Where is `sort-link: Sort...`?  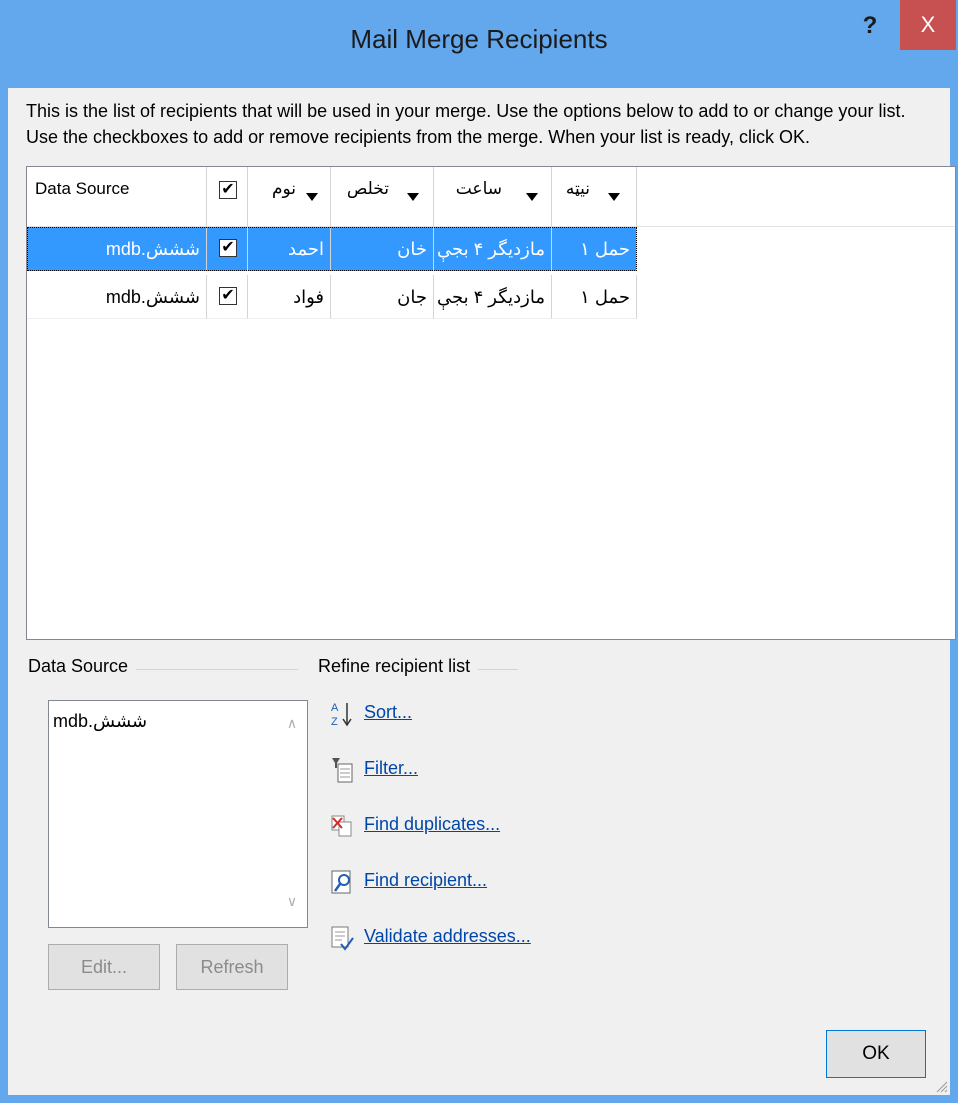
sort-link: Sort... is located at coordinates (388, 712).